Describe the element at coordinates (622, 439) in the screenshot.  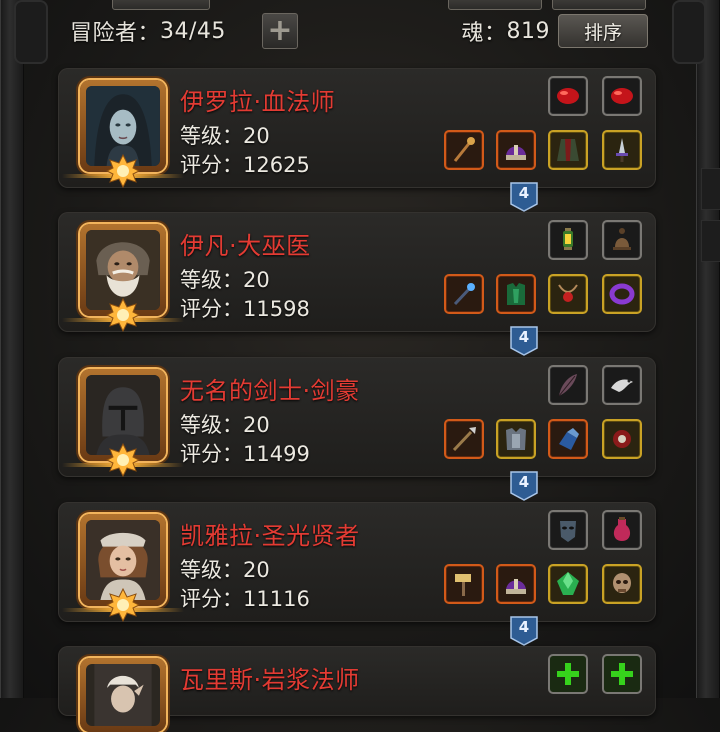
I see `red-shoulder-icon` at that location.